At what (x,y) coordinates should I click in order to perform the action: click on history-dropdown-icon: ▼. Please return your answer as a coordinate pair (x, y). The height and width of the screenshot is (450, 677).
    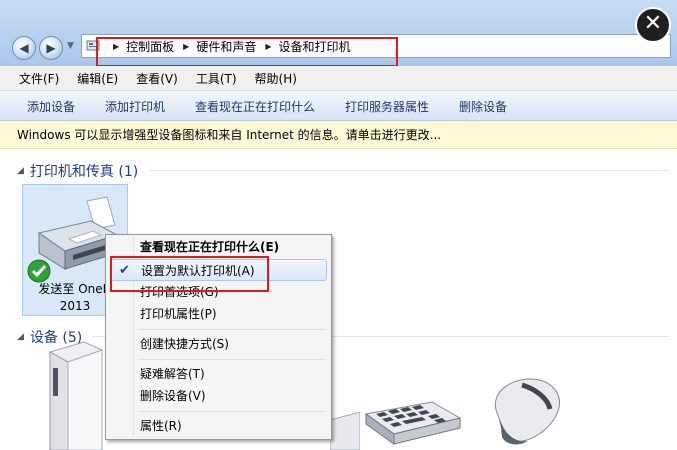
    Looking at the image, I should click on (70, 46).